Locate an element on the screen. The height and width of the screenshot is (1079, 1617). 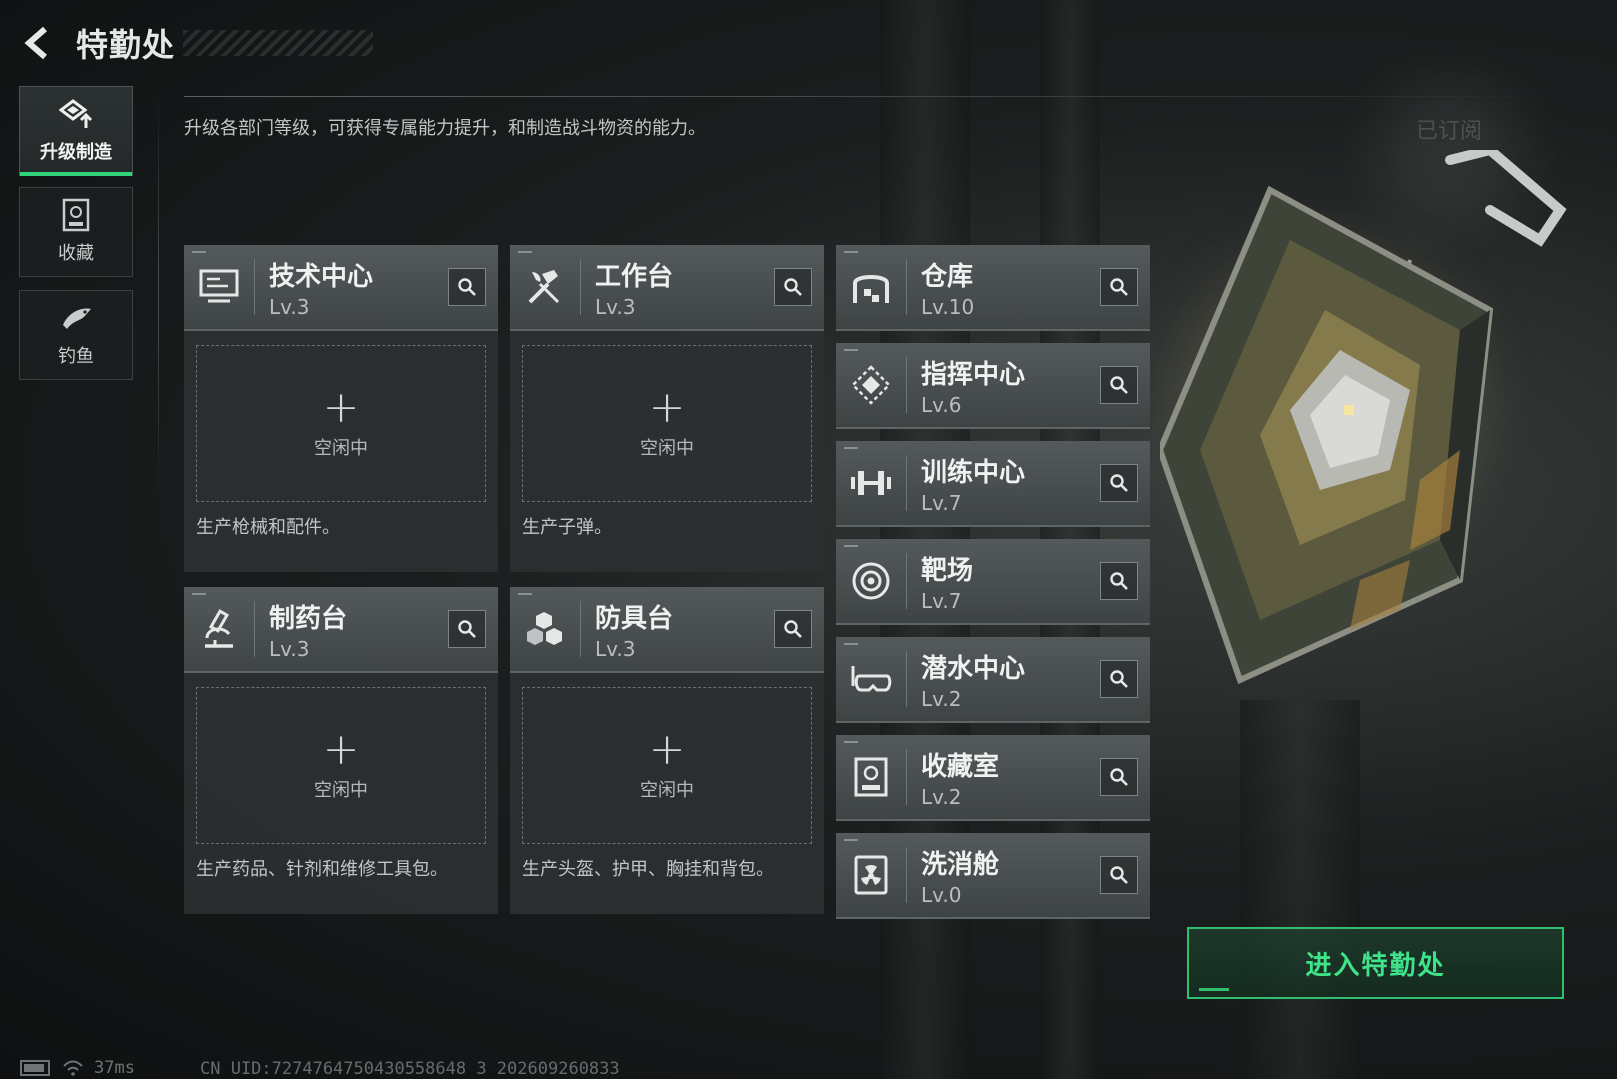
header-bar: 特勤处 is located at coordinates (203, 43).